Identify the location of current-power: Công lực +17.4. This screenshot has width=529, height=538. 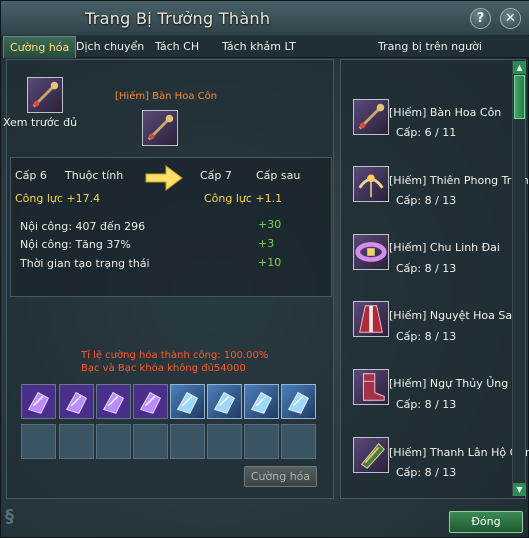
(58, 198).